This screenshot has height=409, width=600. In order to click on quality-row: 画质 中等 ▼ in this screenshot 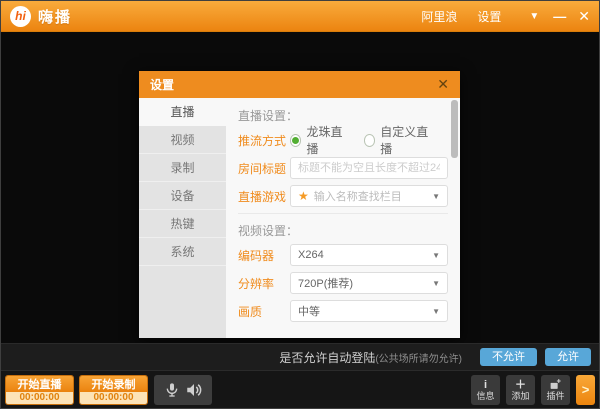, I will do `click(343, 311)`.